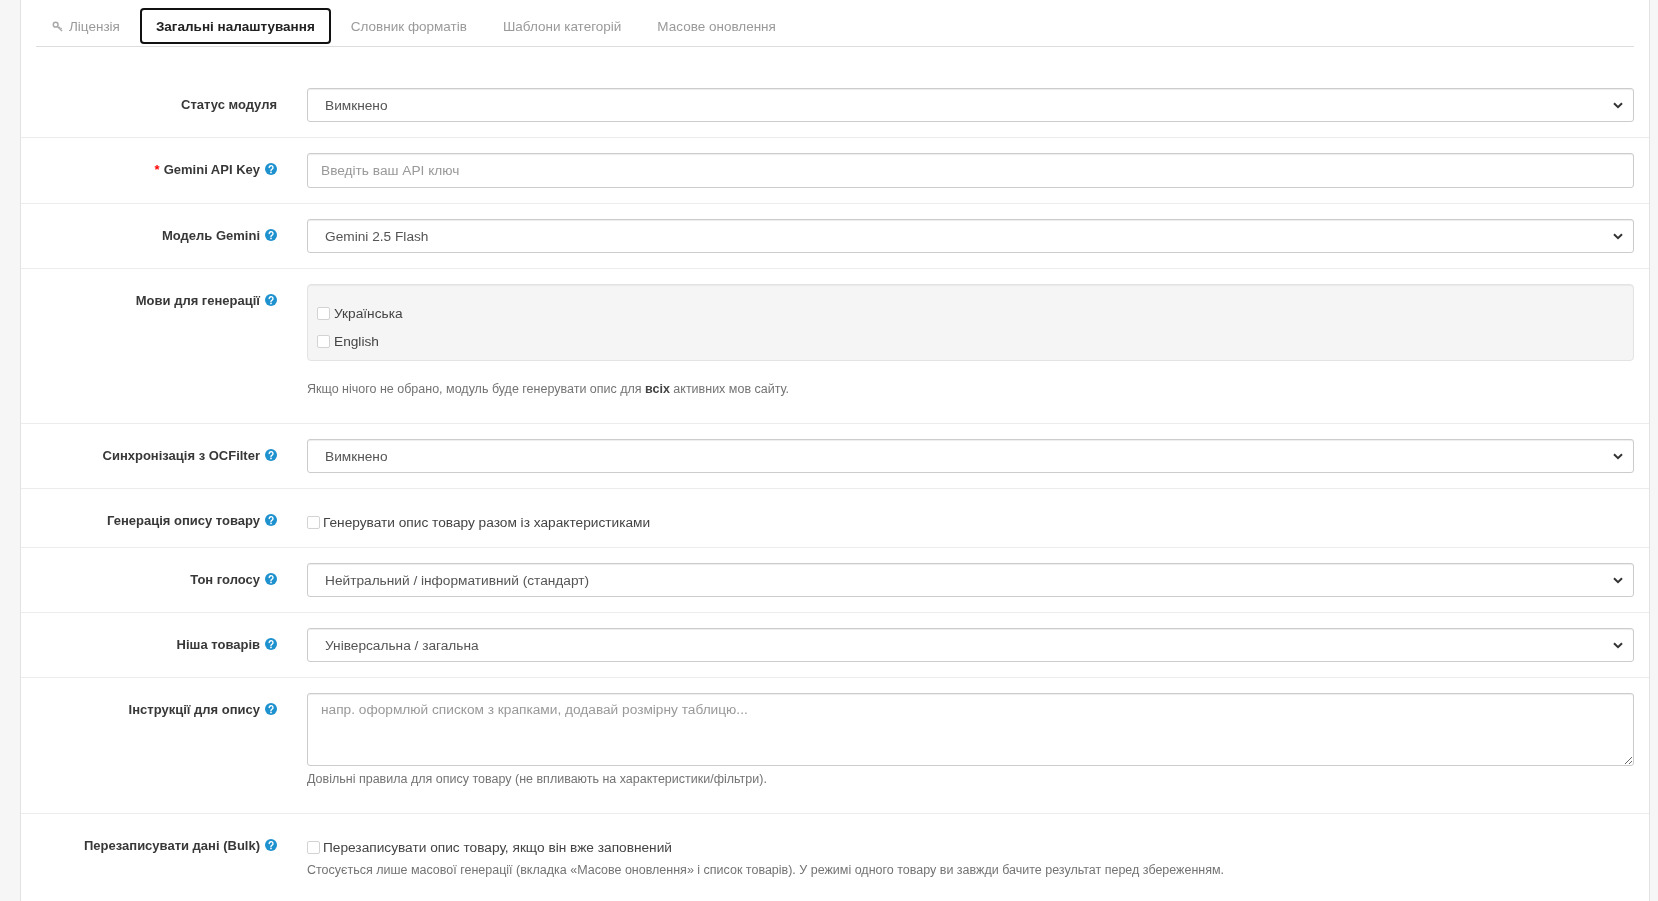 The height and width of the screenshot is (901, 1658). What do you see at coordinates (548, 389) in the screenshot?
I see `help-text: Якщо нічого не обрано, модуль буде генерувати опис для всіх активних мов сайту.` at bounding box center [548, 389].